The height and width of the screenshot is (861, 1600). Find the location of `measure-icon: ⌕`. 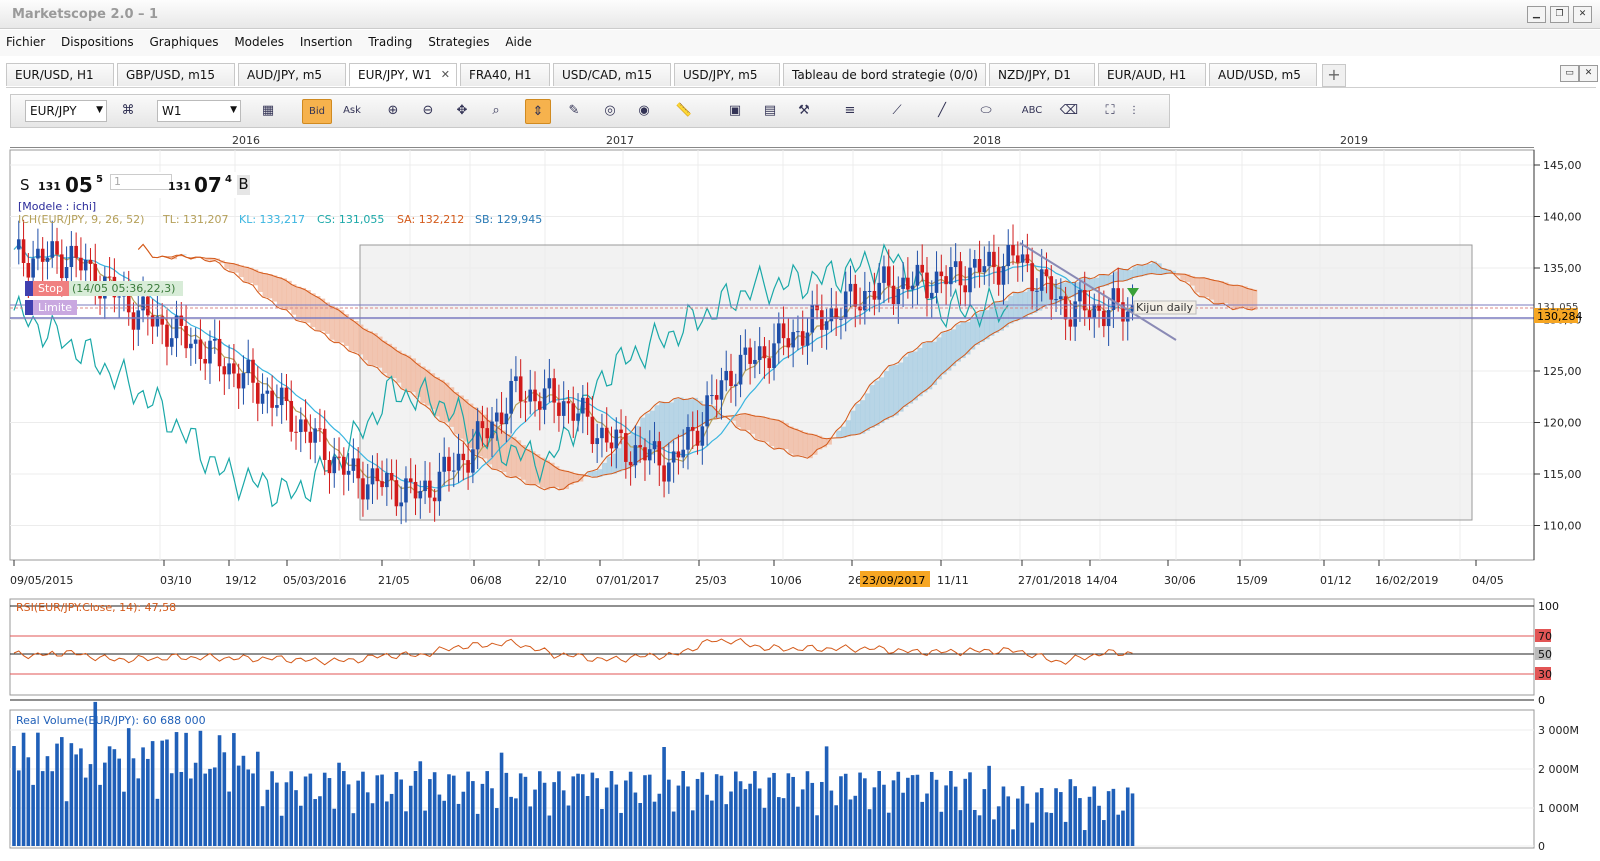

measure-icon: ⌕ is located at coordinates (496, 111).